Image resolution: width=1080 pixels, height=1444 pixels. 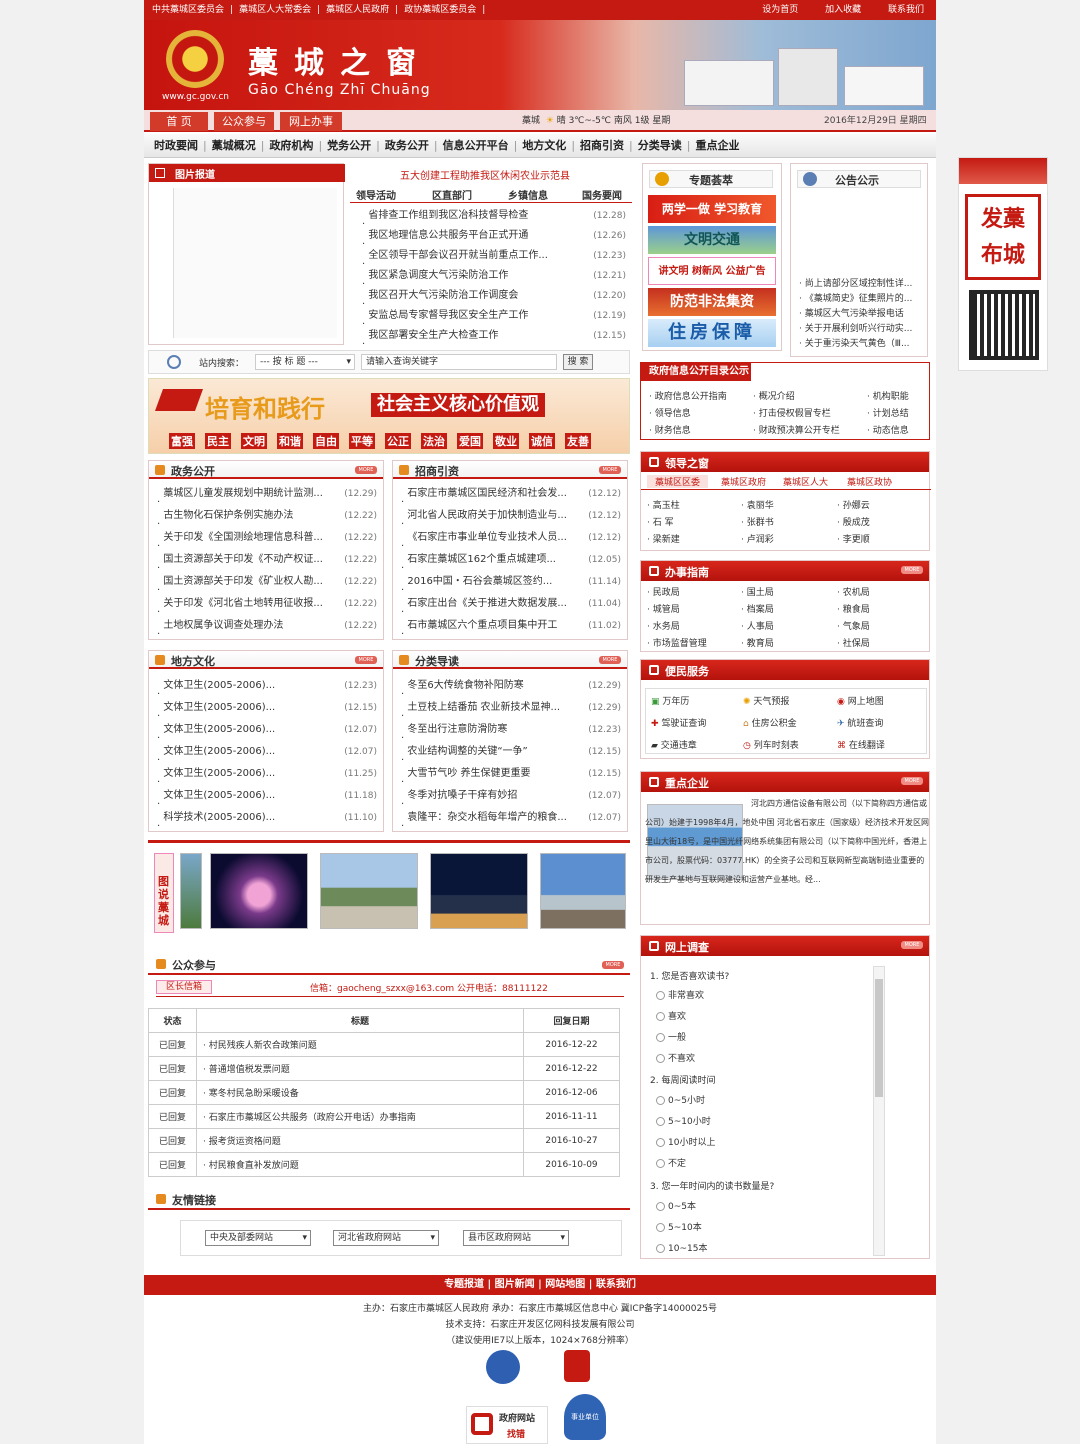 What do you see at coordinates (660, 521) in the screenshot?
I see `leader-name: · 石 军` at bounding box center [660, 521].